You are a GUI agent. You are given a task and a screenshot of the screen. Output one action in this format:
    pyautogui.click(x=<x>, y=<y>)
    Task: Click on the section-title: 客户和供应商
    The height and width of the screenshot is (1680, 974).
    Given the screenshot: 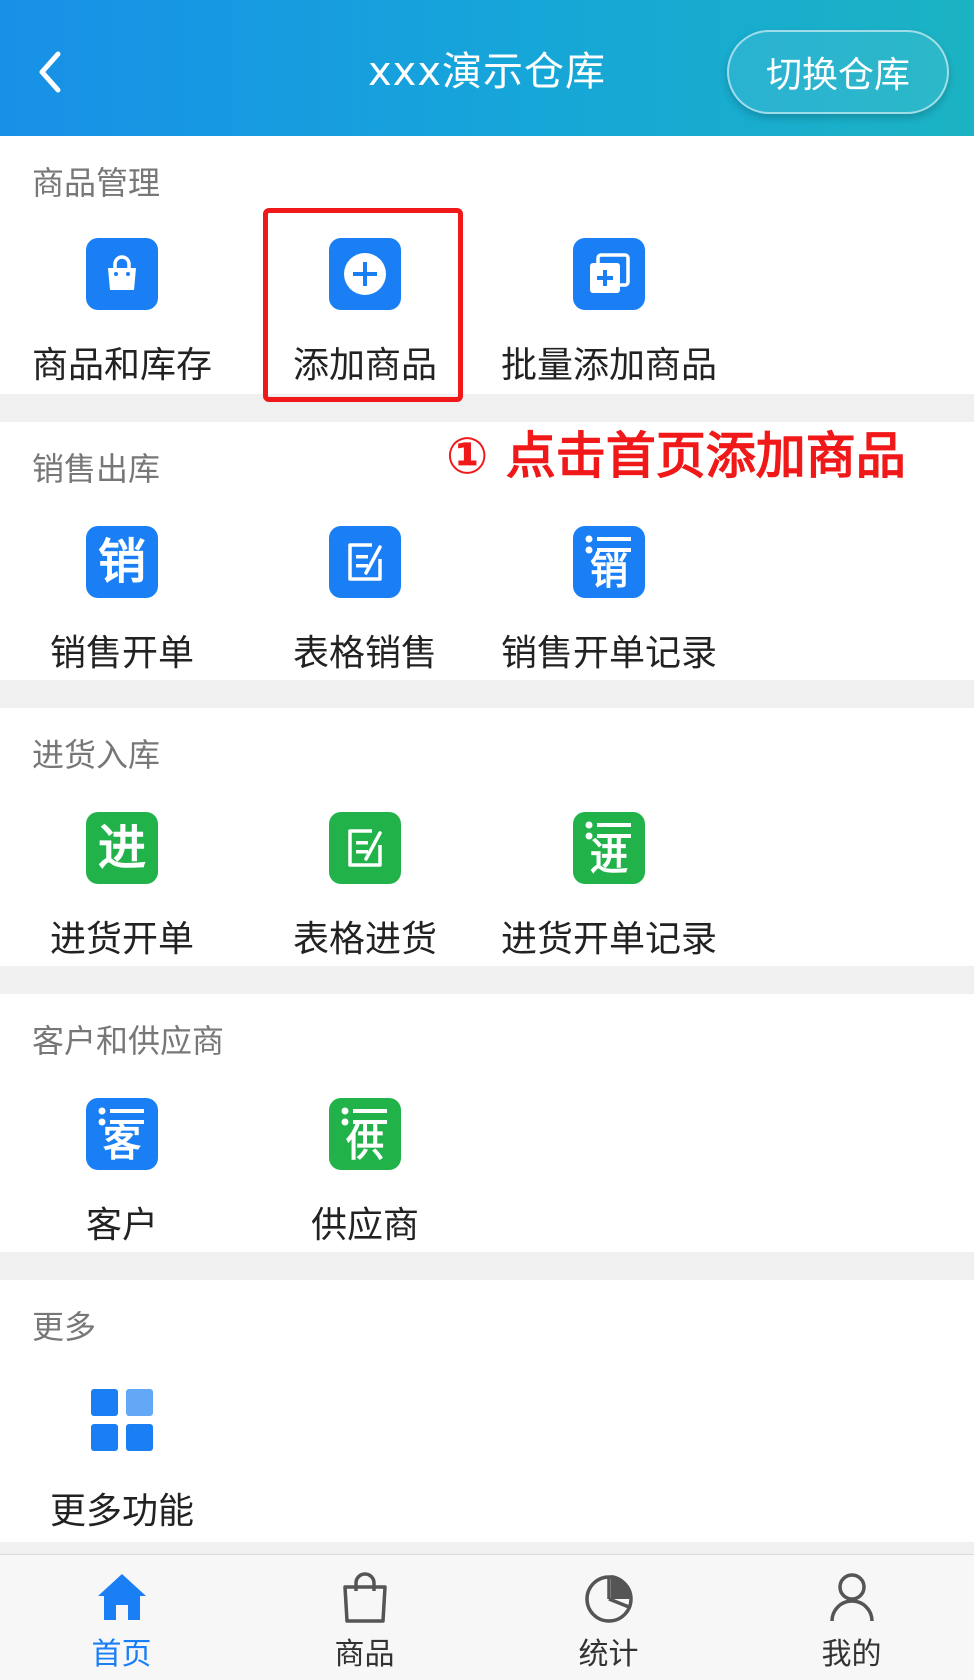 What is the action you would take?
    pyautogui.click(x=128, y=1041)
    